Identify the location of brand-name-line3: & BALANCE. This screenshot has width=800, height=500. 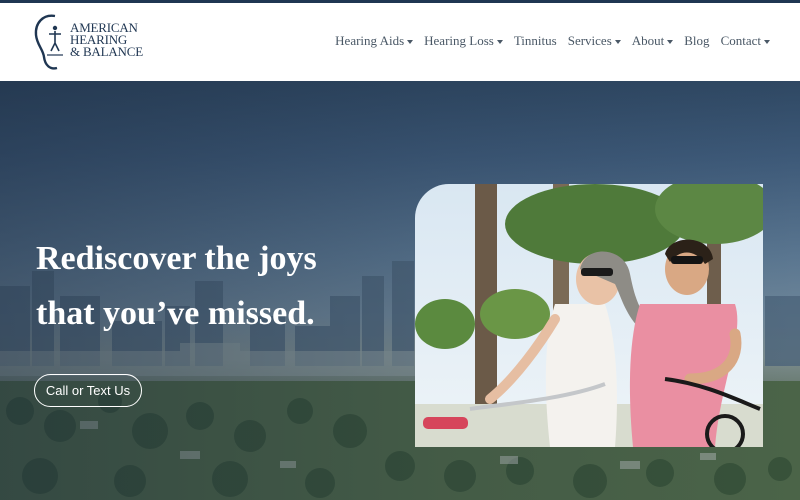
(106, 51).